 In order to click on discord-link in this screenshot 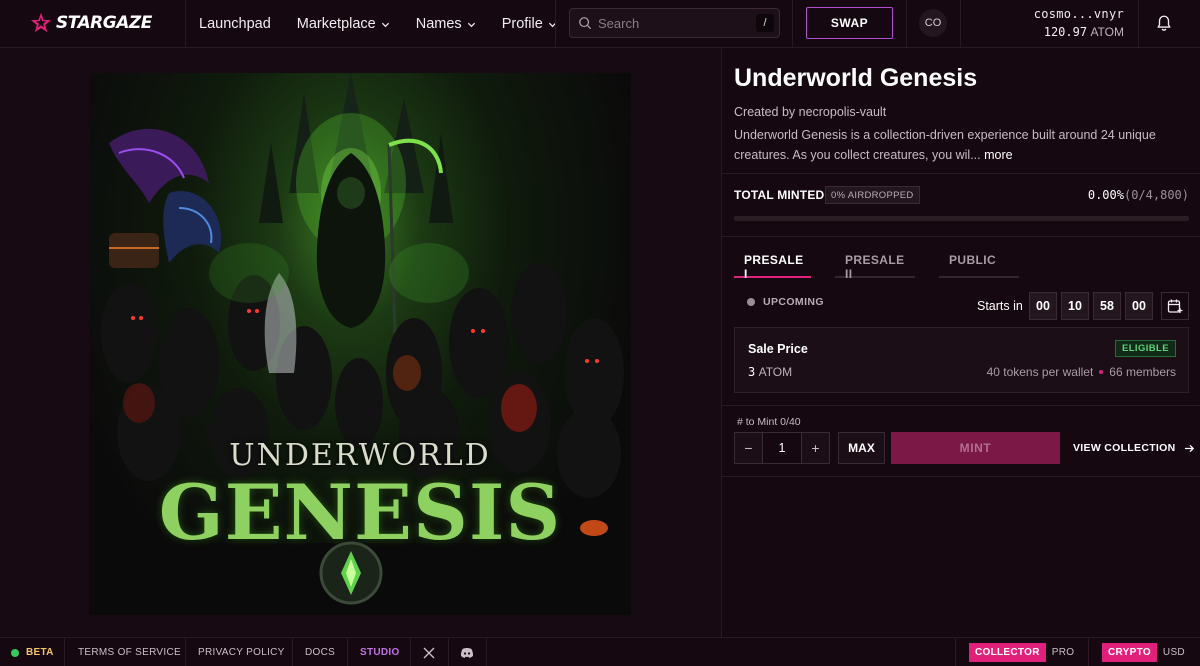, I will do `click(467, 652)`.